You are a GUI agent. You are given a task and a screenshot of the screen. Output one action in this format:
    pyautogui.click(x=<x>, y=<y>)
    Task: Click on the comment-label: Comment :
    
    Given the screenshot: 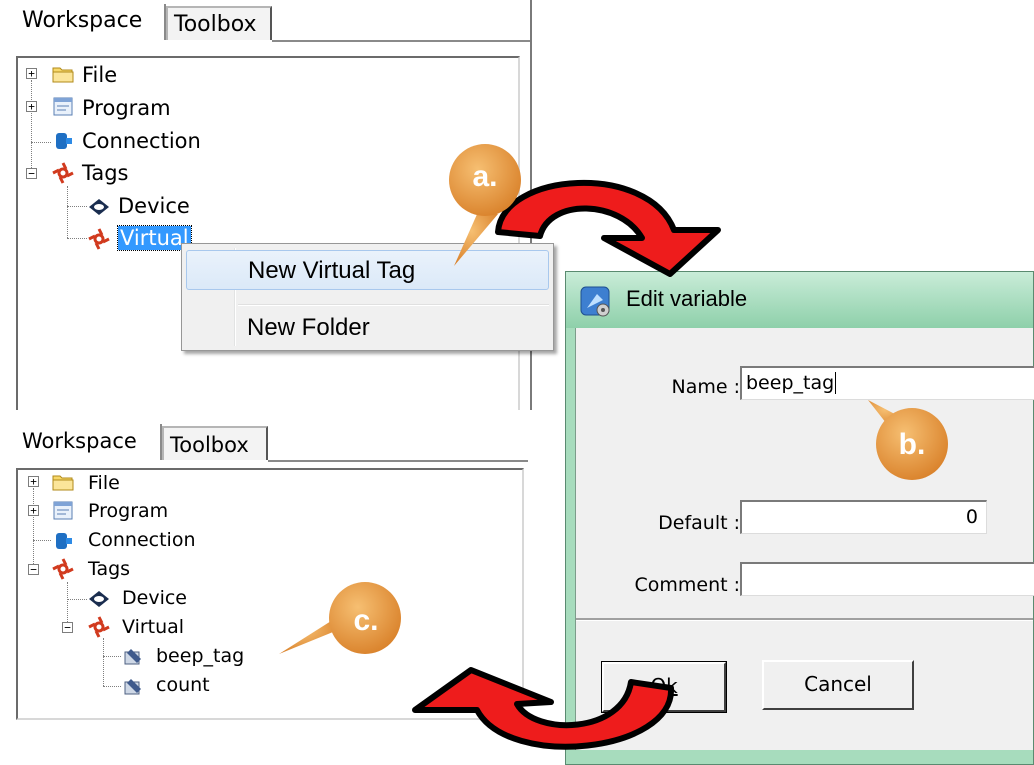 What is the action you would take?
    pyautogui.click(x=687, y=585)
    